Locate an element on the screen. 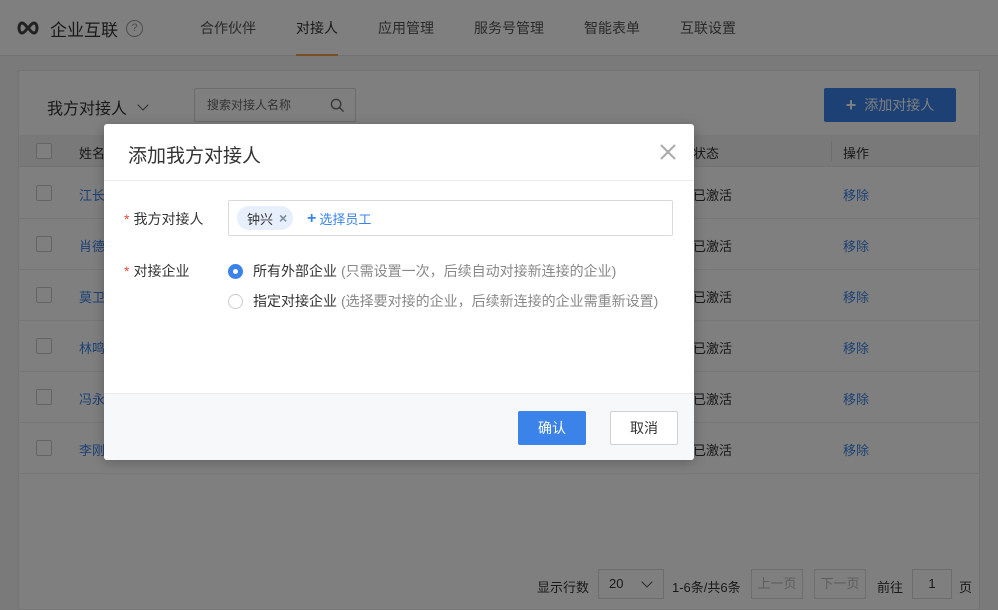  selected-employee-tag: 钟兴 × is located at coordinates (265, 218).